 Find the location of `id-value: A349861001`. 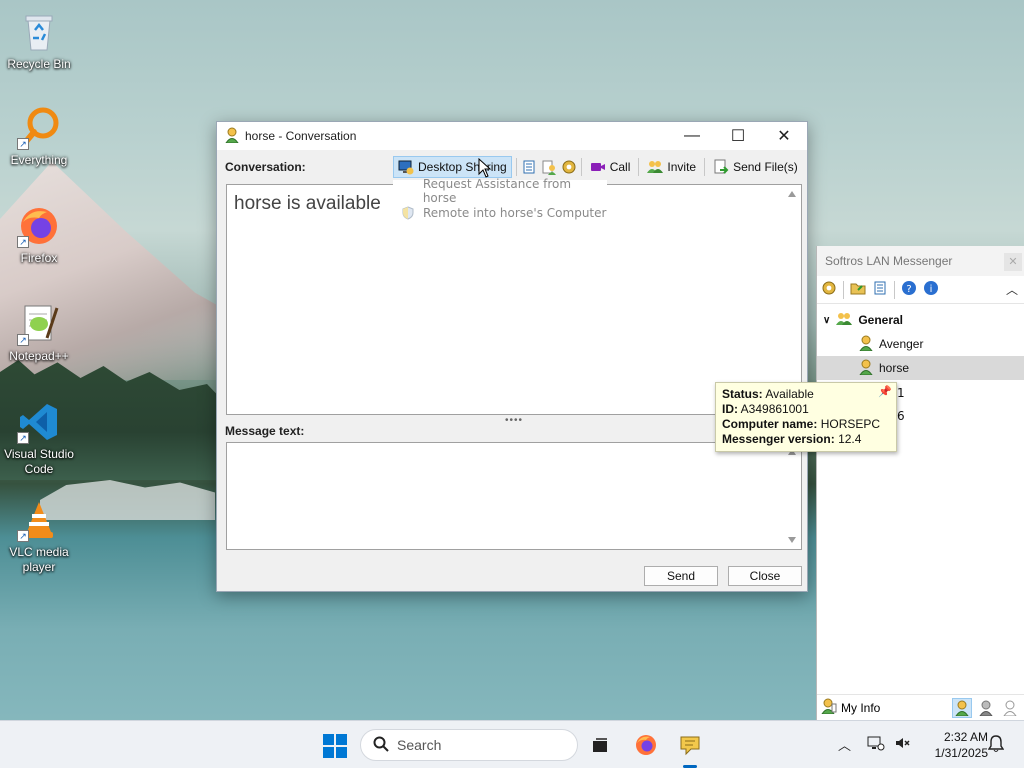

id-value: A349861001 is located at coordinates (774, 409).